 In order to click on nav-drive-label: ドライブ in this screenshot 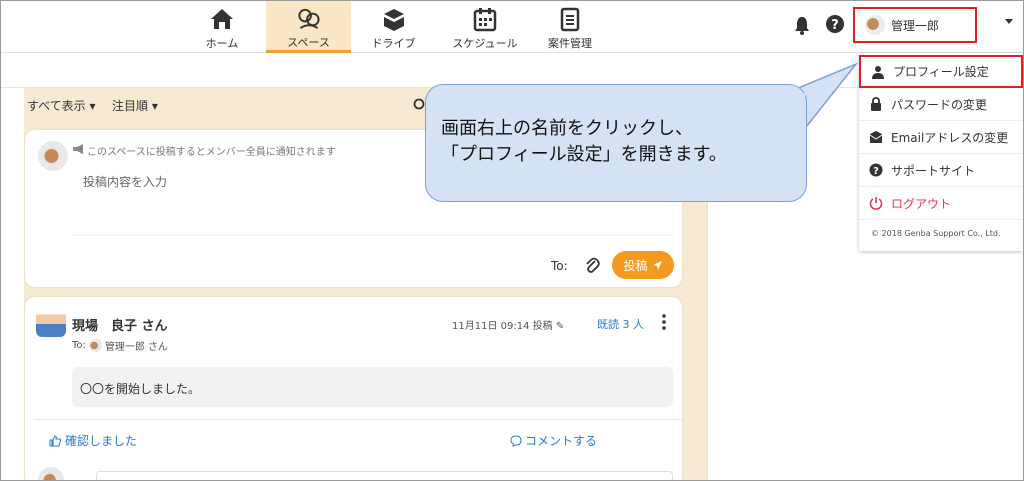, I will do `click(393, 43)`.